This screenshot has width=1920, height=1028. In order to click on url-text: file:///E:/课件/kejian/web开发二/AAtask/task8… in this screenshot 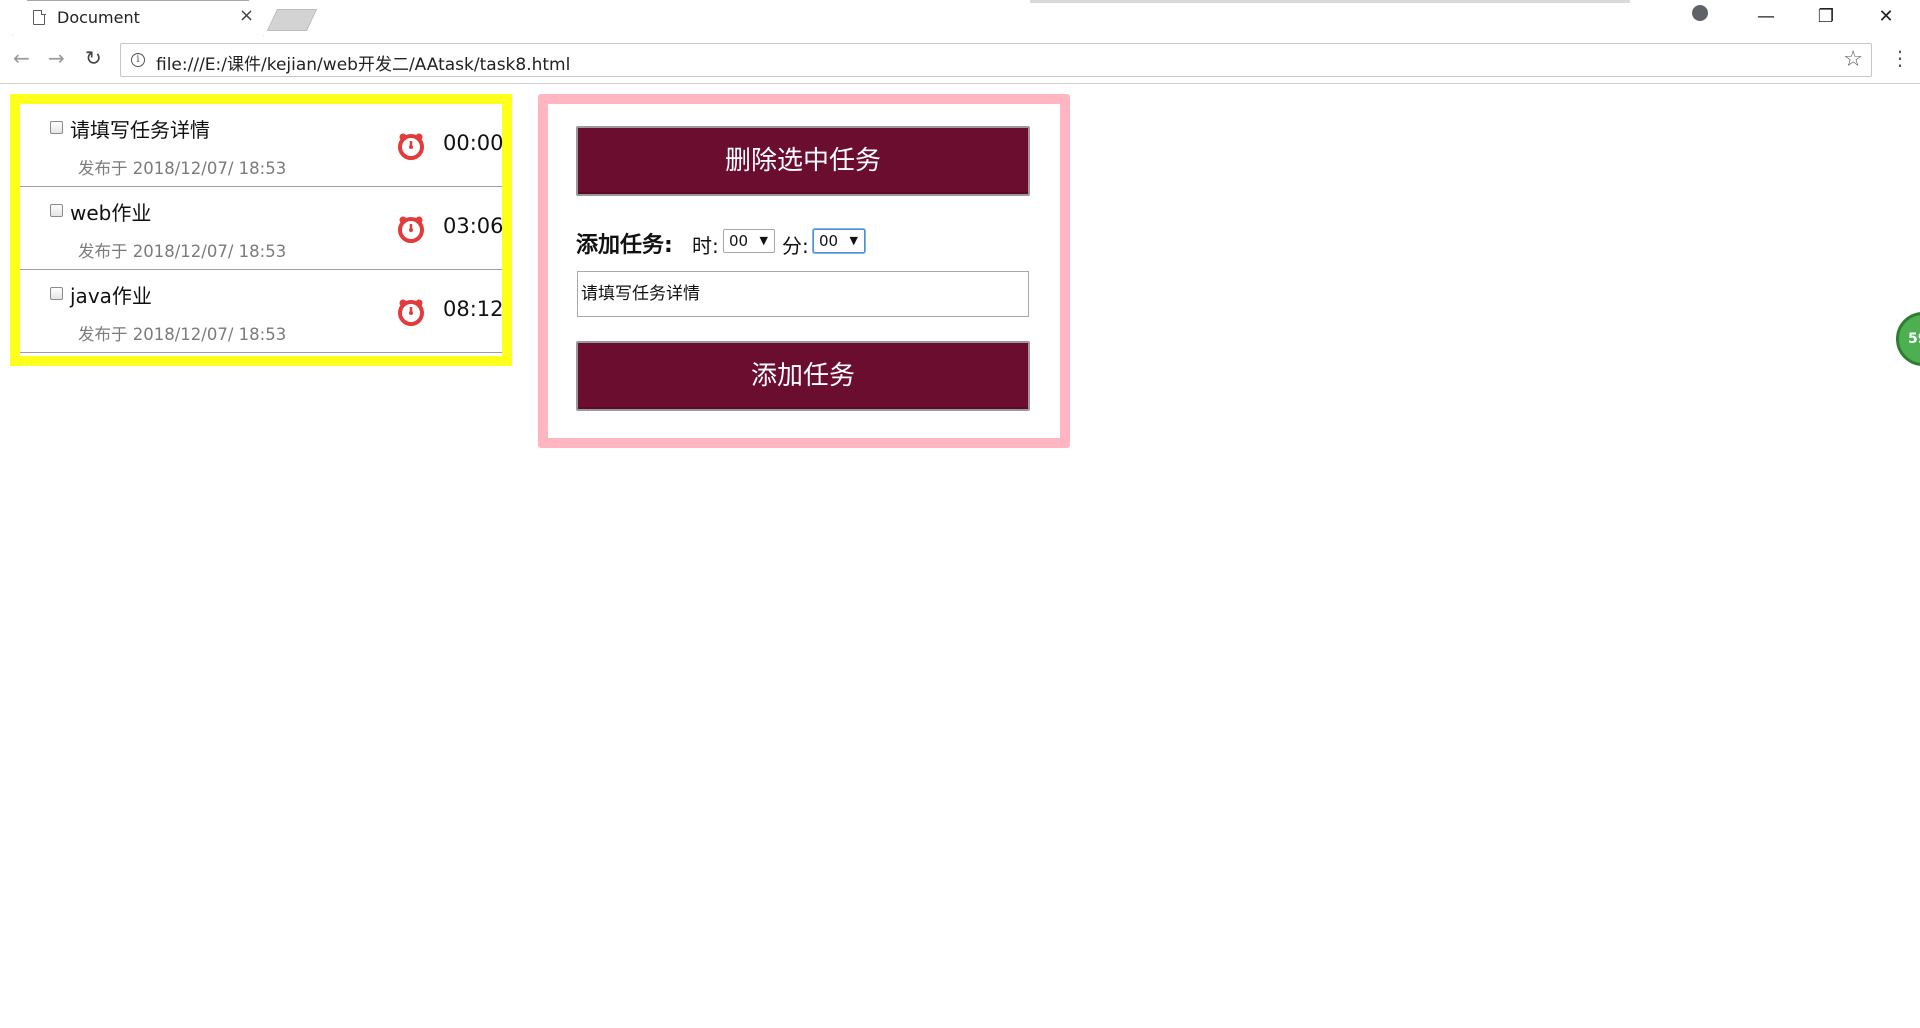, I will do `click(363, 62)`.